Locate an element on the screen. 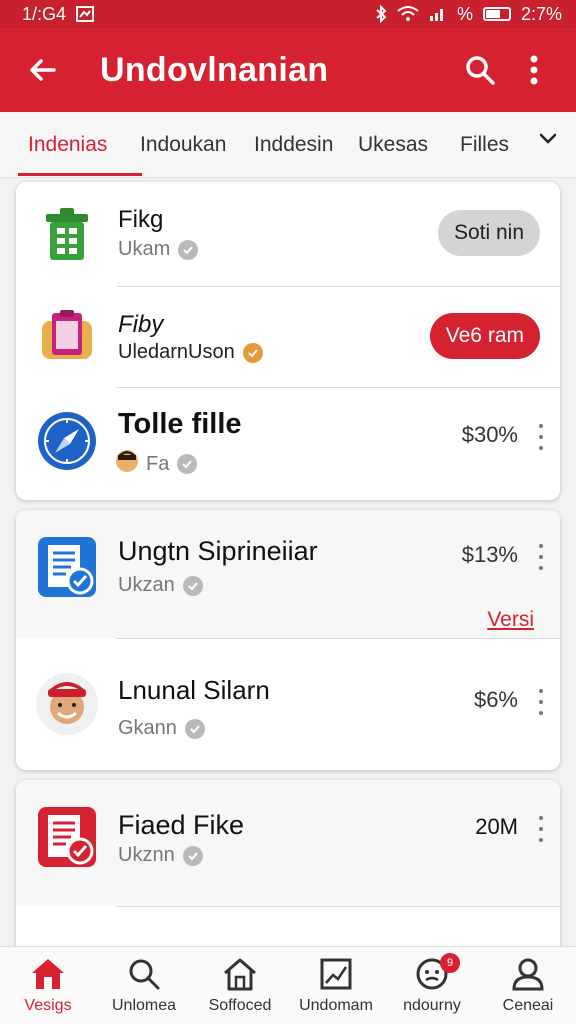  home-icon is located at coordinates (48, 974).